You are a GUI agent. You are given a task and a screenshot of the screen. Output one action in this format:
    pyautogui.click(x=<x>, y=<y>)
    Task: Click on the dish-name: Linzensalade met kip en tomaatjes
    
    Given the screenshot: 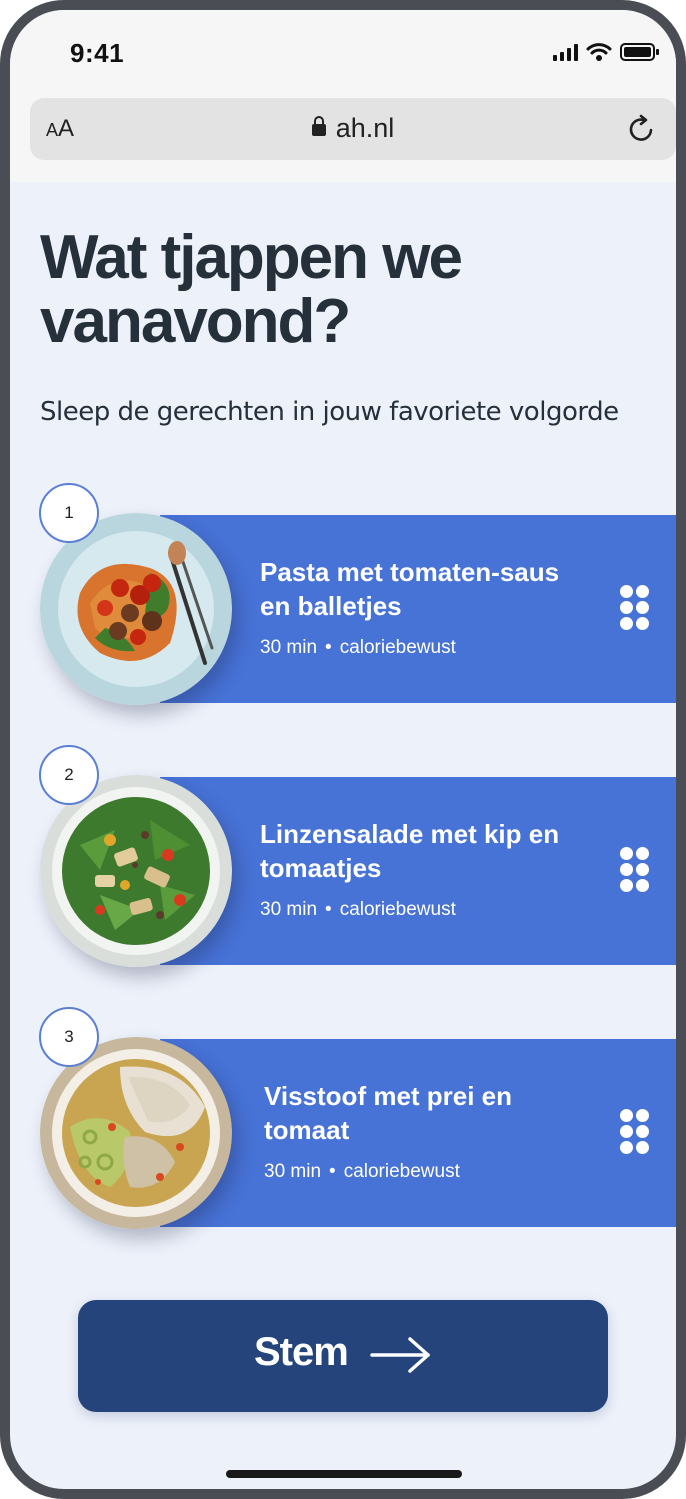 What is the action you would take?
    pyautogui.click(x=410, y=851)
    